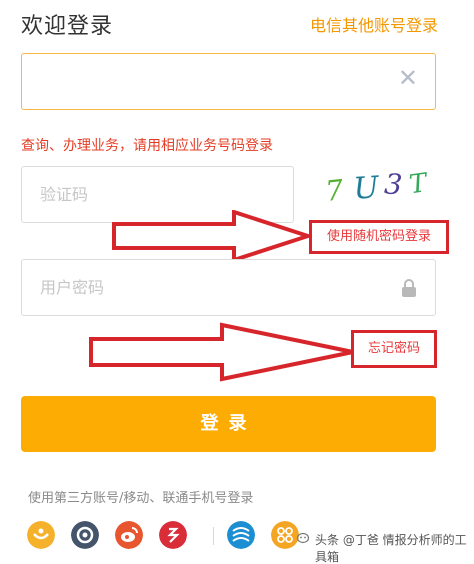  I want to click on lock-icon, so click(409, 288).